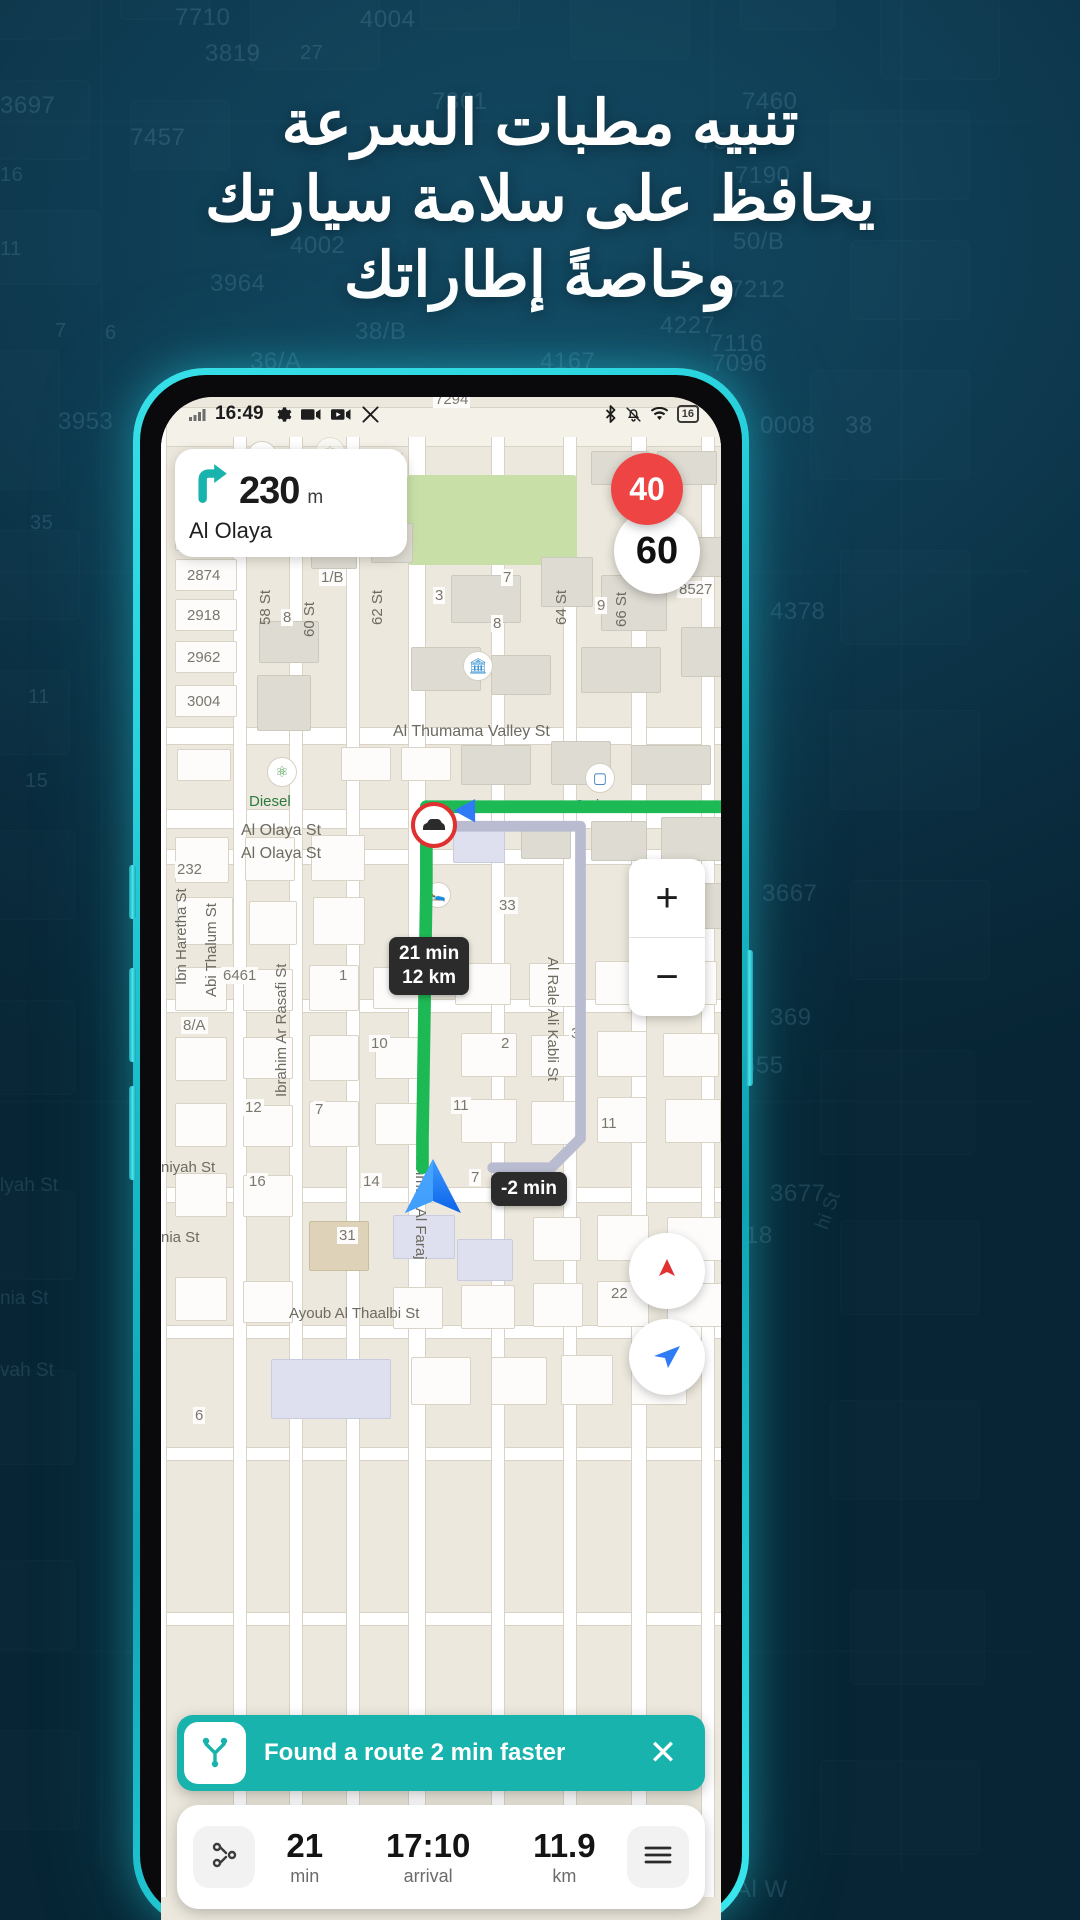 This screenshot has height=1920, width=1080. Describe the element at coordinates (659, 414) in the screenshot. I see `wifi-icon` at that location.